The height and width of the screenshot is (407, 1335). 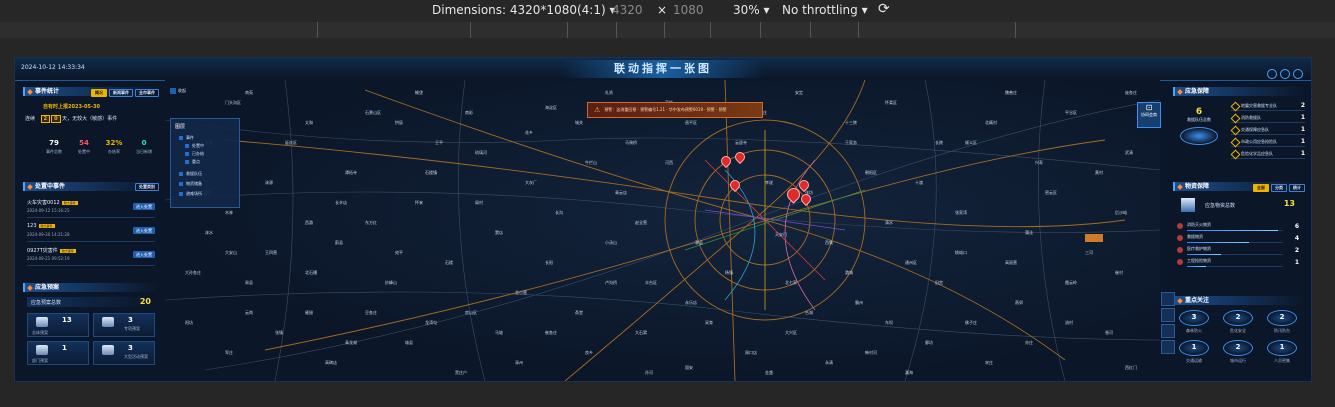 What do you see at coordinates (391, 282) in the screenshot?
I see `place-label: 妙峰山` at bounding box center [391, 282].